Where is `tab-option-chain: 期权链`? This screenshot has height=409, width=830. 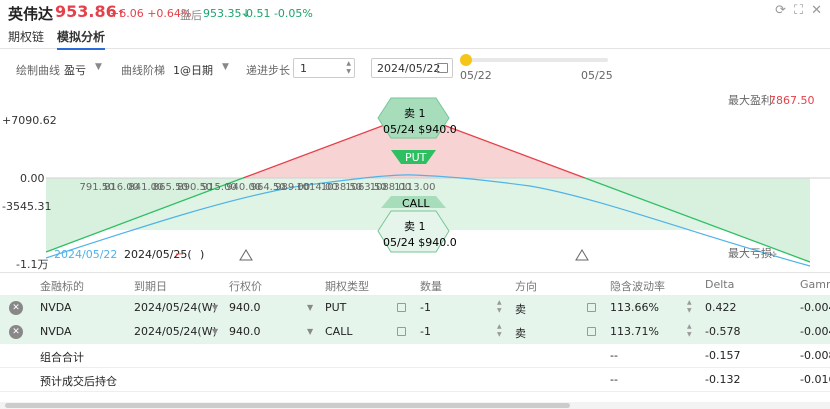
tab-option-chain: 期权链 is located at coordinates (26, 36).